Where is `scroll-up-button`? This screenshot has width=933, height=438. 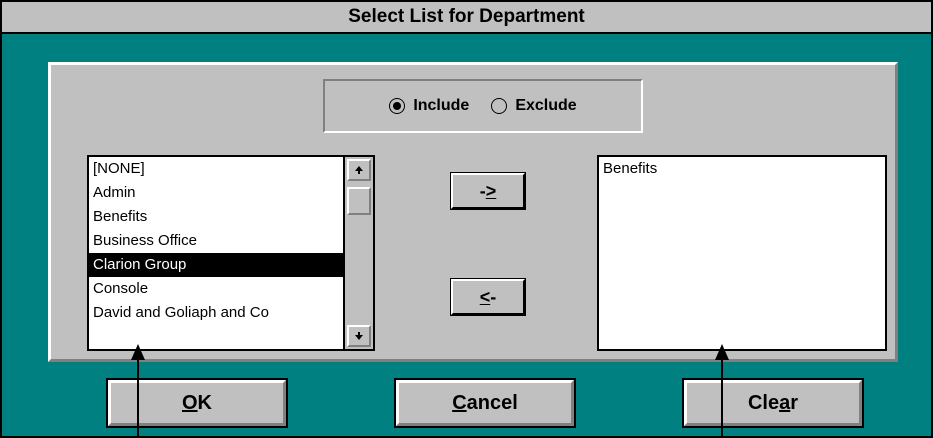
scroll-up-button is located at coordinates (359, 170).